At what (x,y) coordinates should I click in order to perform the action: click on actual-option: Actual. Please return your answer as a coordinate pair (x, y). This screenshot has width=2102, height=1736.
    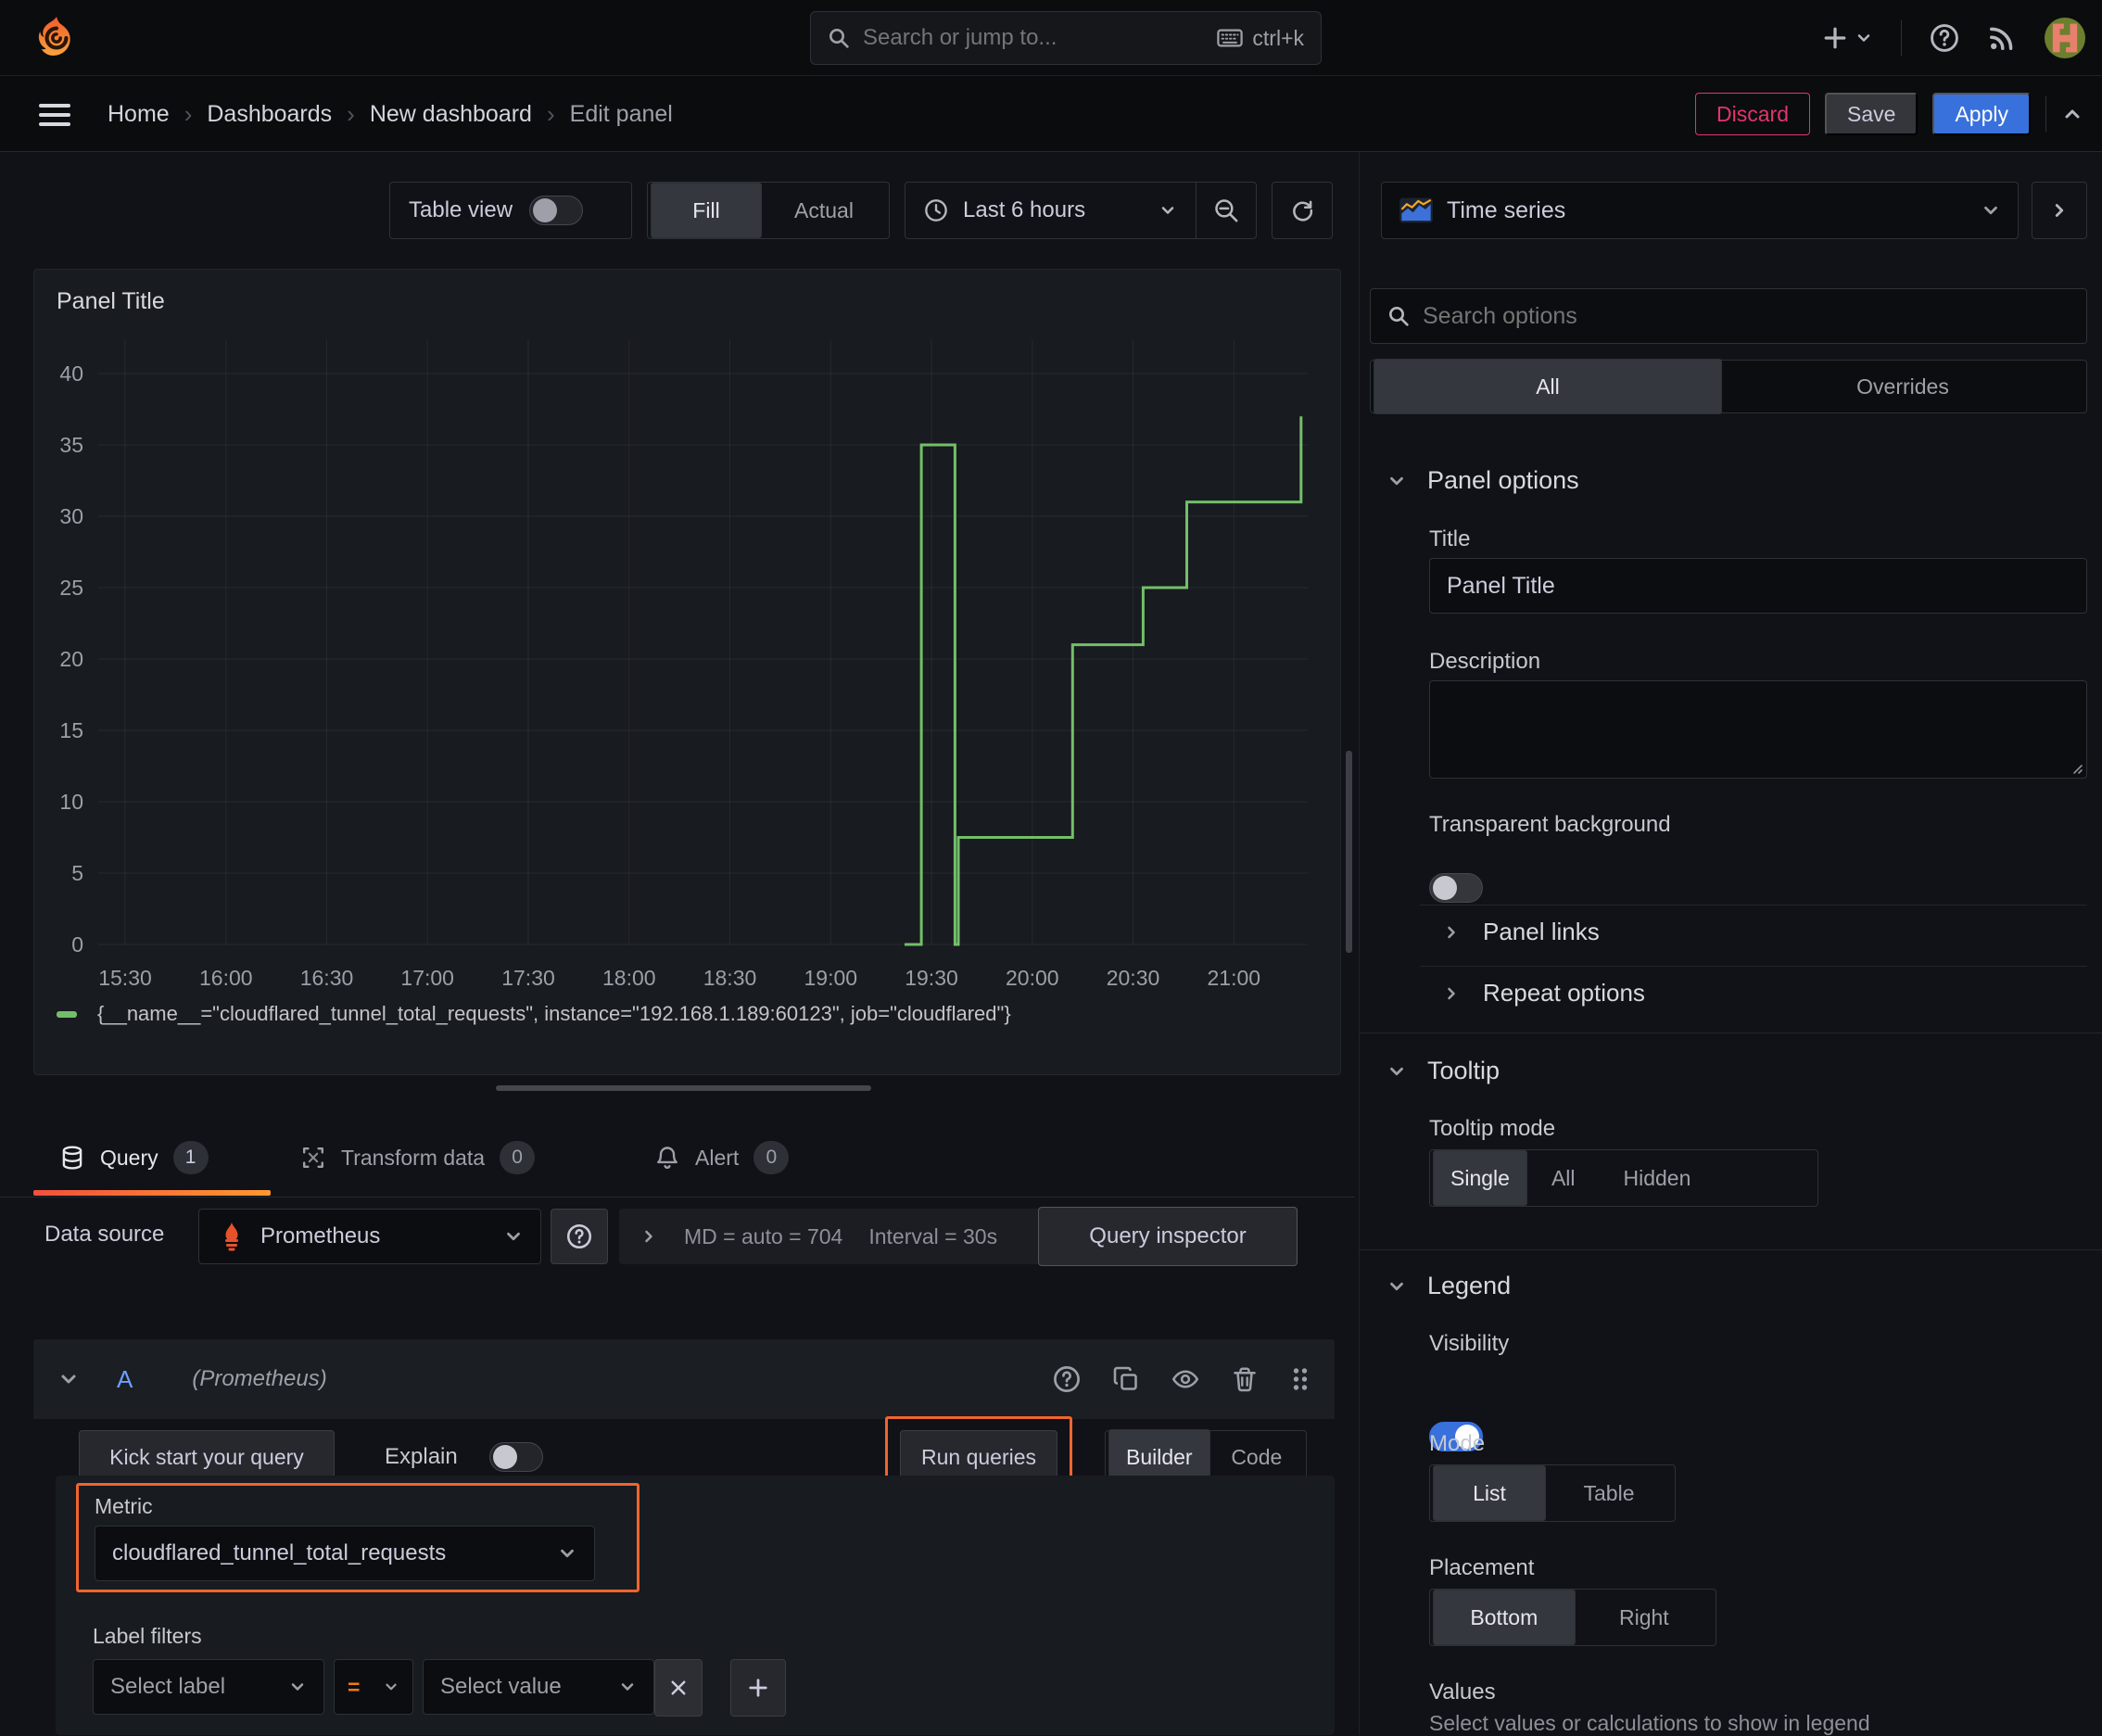
    Looking at the image, I should click on (824, 210).